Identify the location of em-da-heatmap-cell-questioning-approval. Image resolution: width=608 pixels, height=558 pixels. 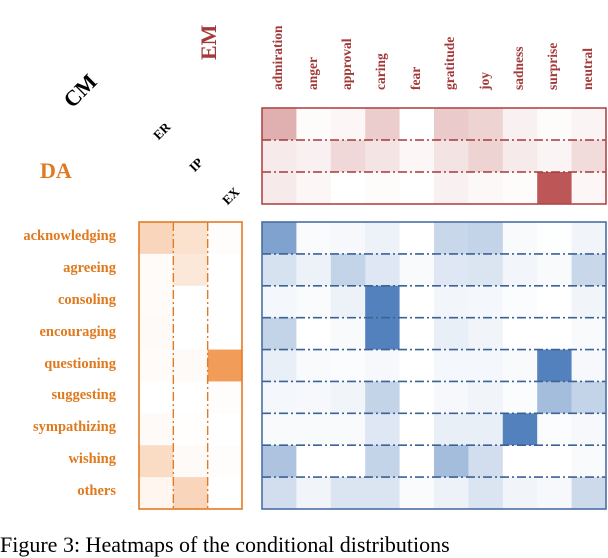
(348, 365).